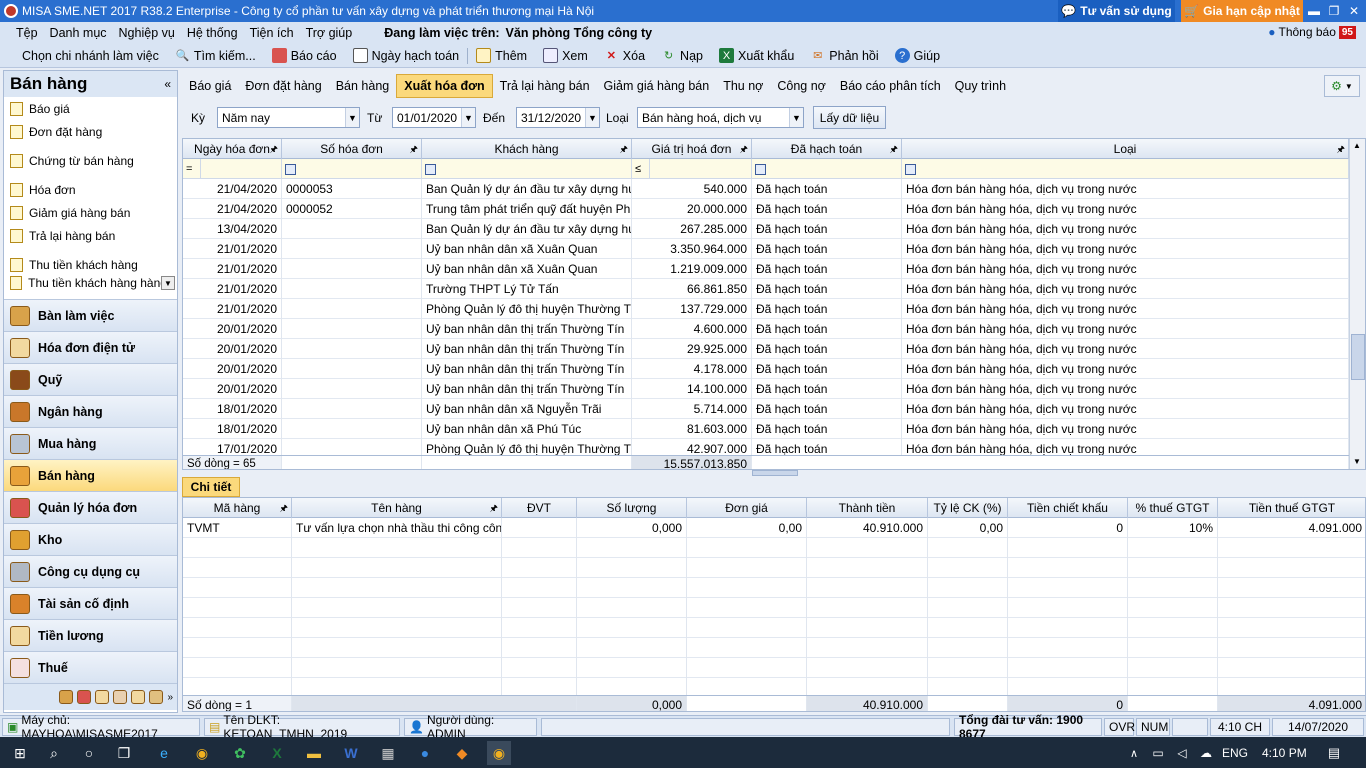 Image resolution: width=1366 pixels, height=768 pixels. What do you see at coordinates (1158, 753) in the screenshot?
I see `network-icon: ▭` at bounding box center [1158, 753].